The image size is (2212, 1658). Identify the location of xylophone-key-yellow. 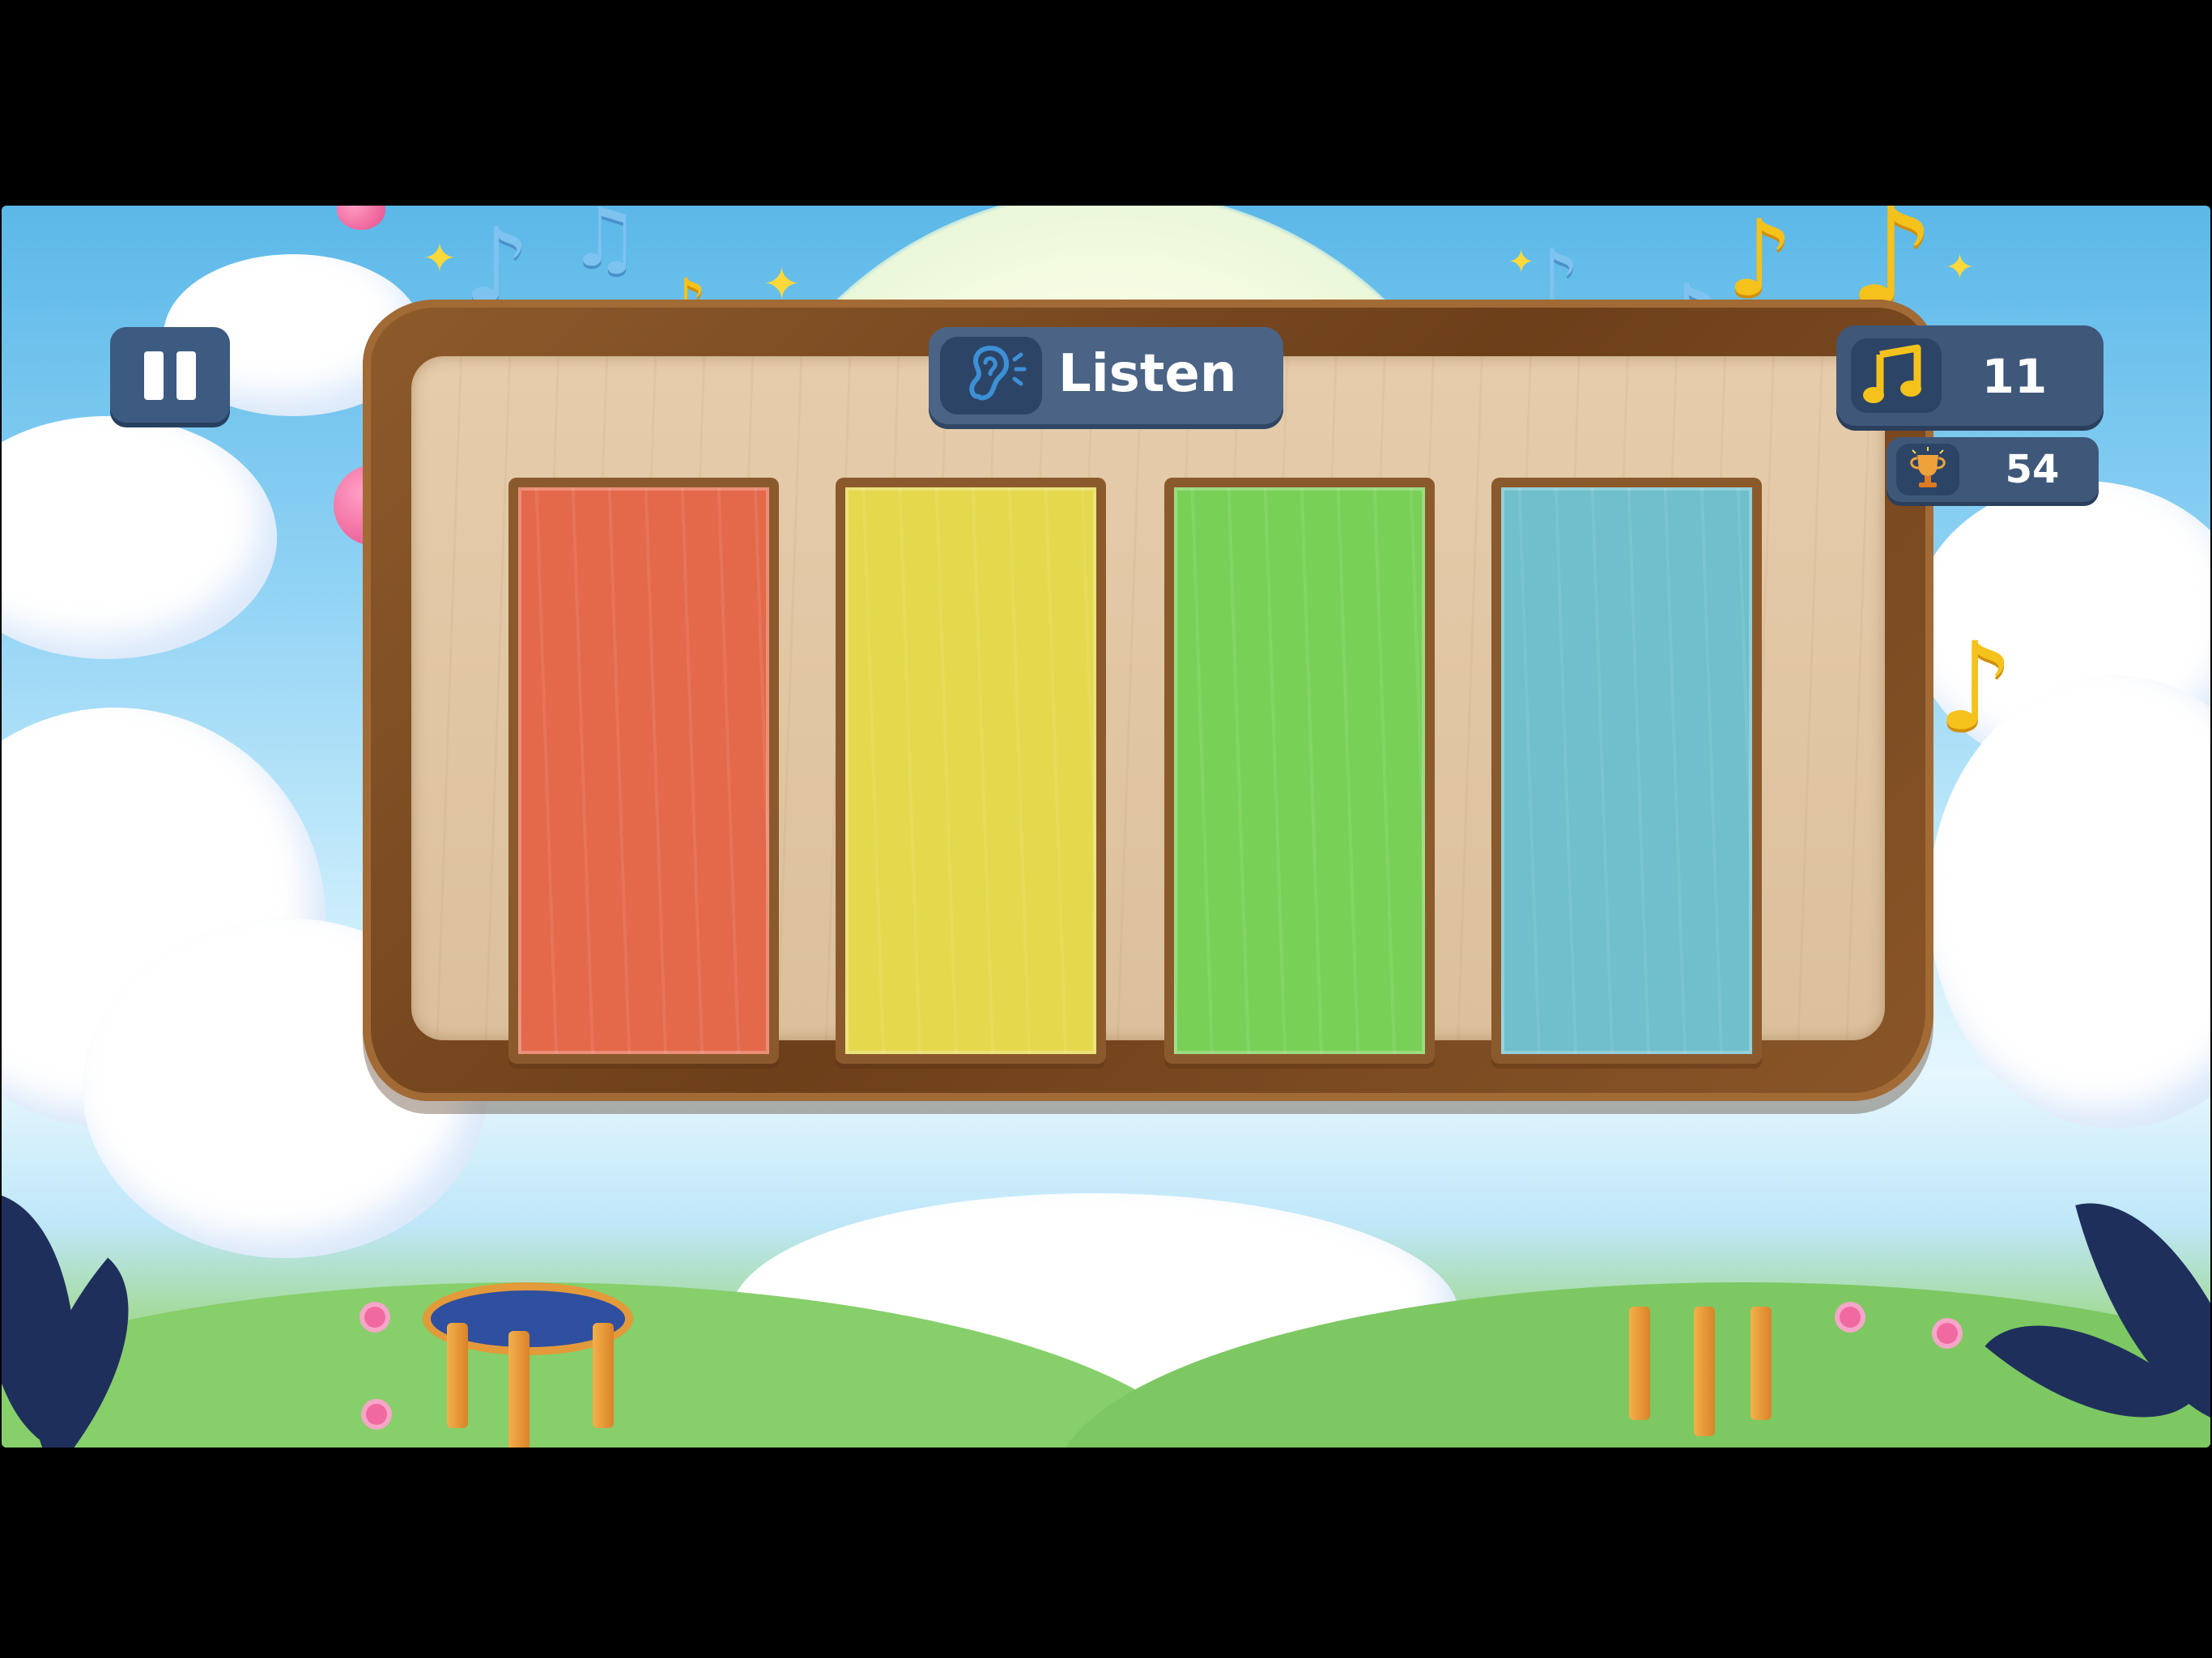
(971, 771).